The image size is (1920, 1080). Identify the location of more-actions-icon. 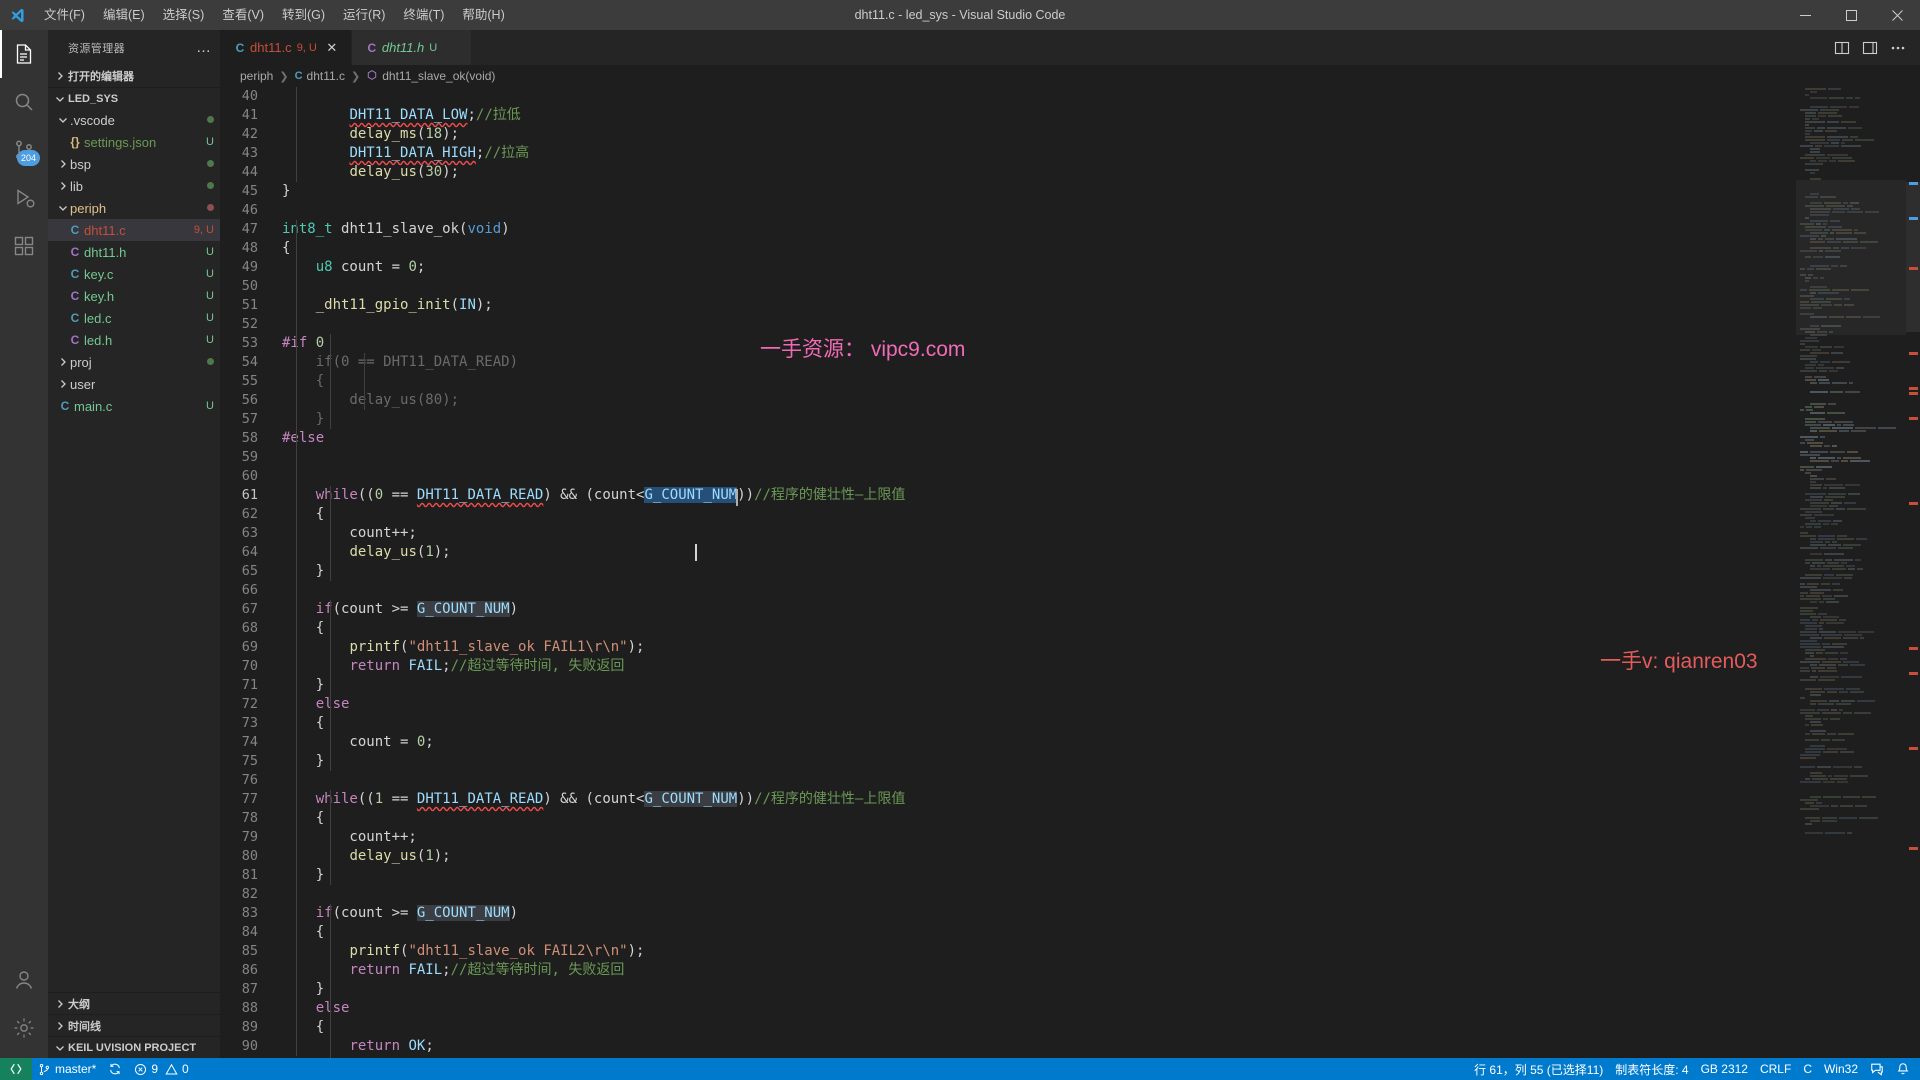
(1898, 48).